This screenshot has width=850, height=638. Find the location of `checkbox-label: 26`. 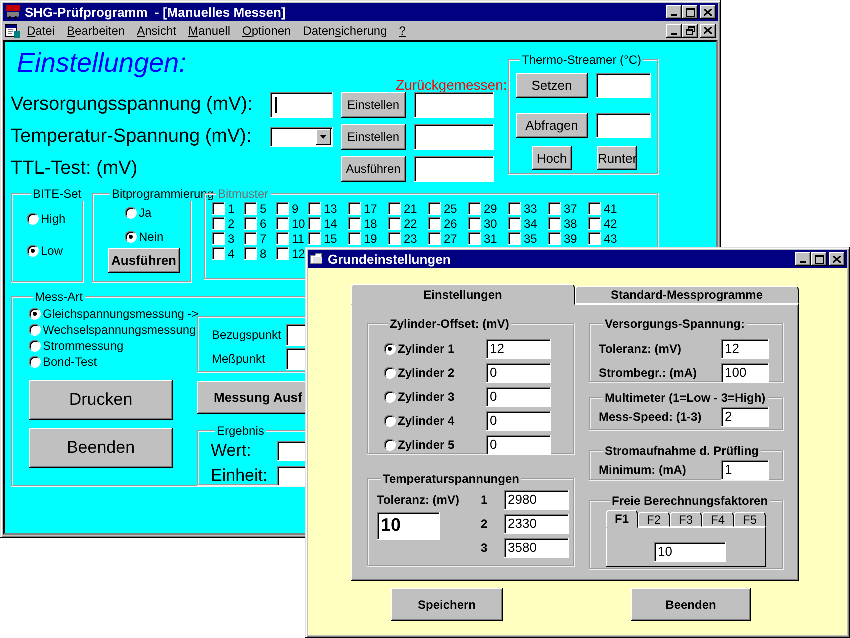

checkbox-label: 26 is located at coordinates (451, 223).